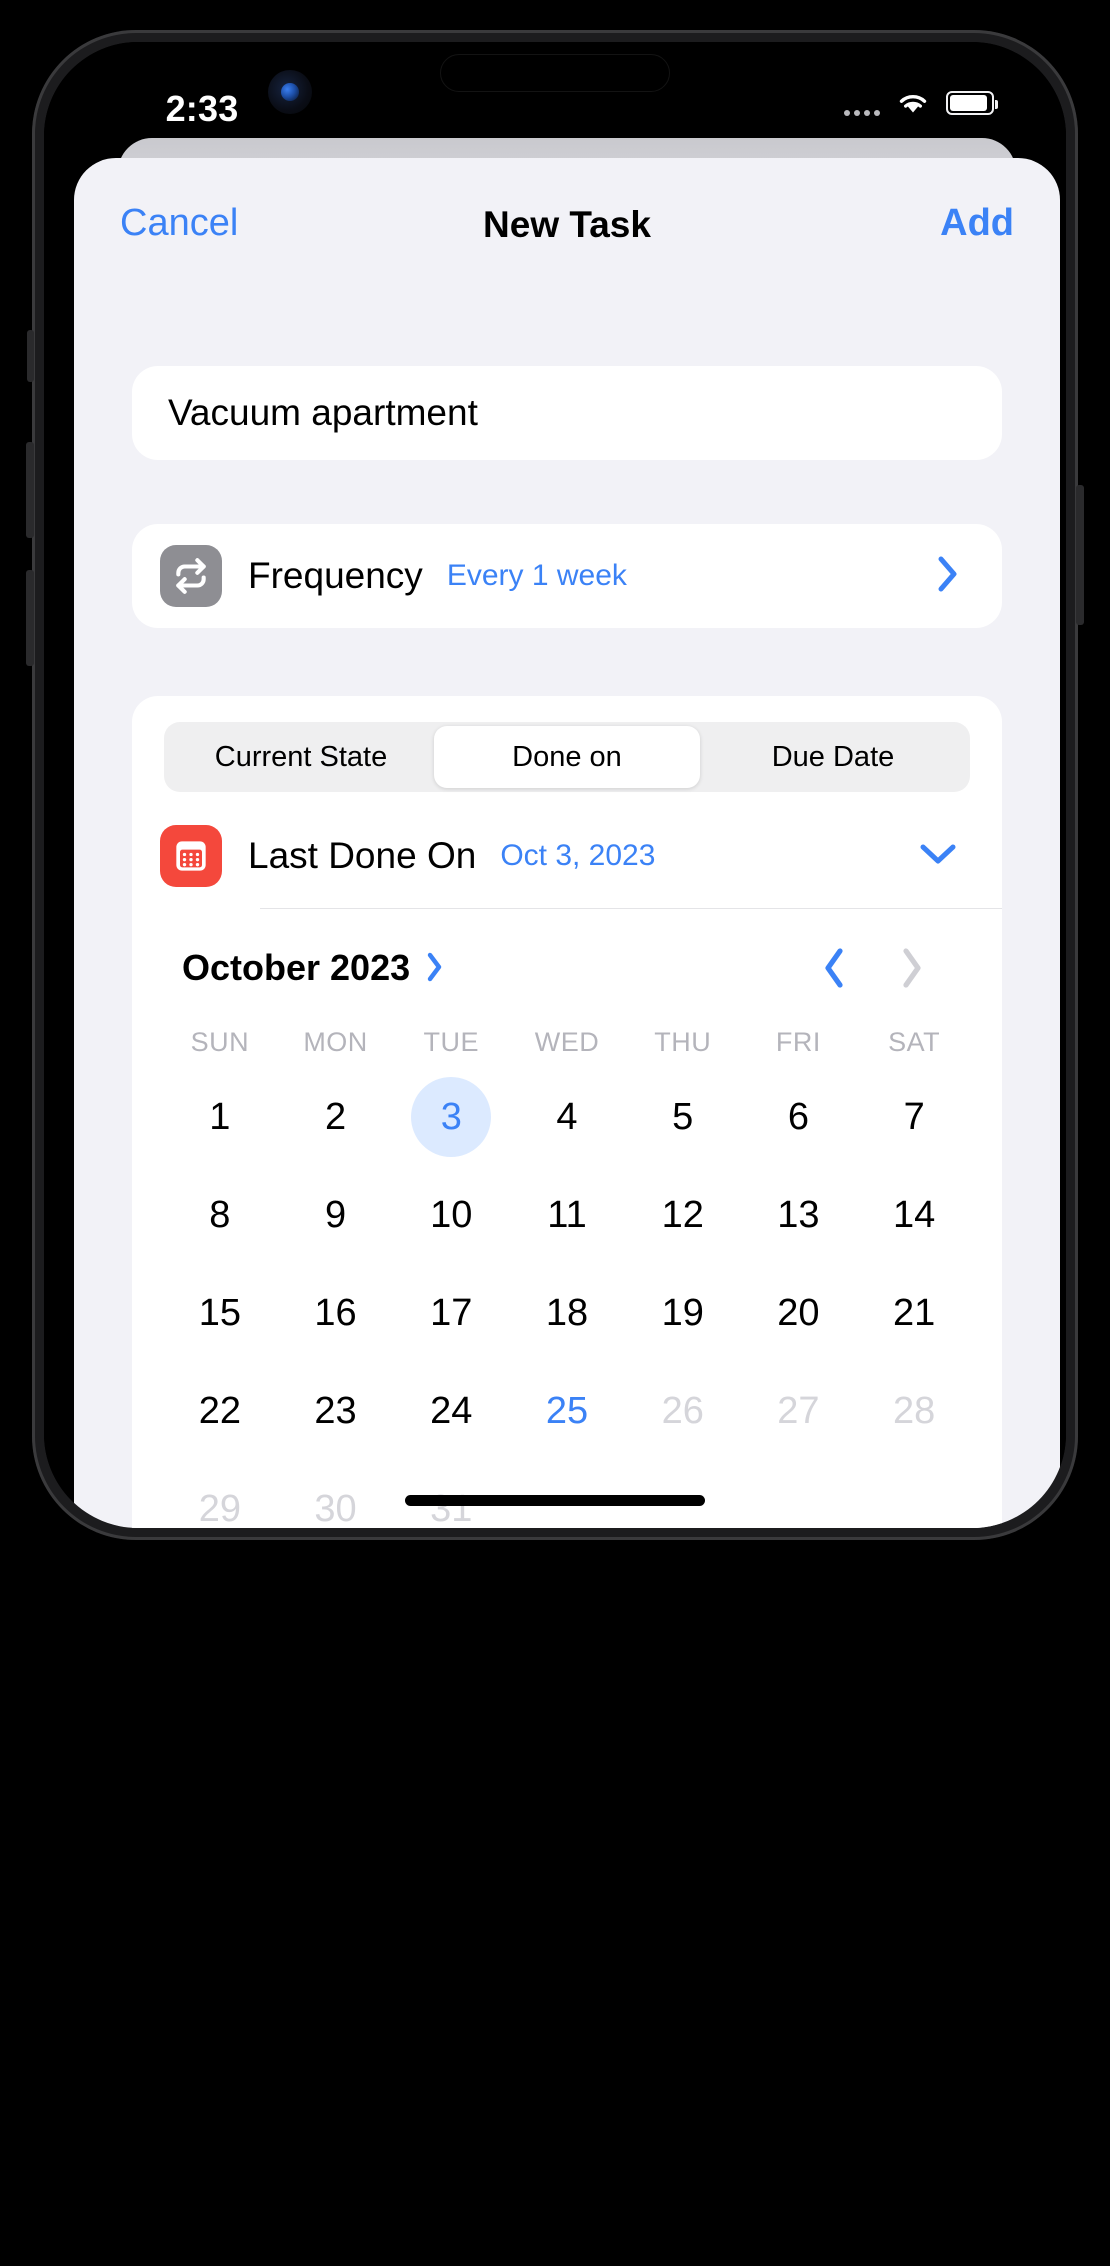 This screenshot has height=2266, width=1110. I want to click on calendar-week-row: 15 16 17 18 19 20 21, so click(567, 1313).